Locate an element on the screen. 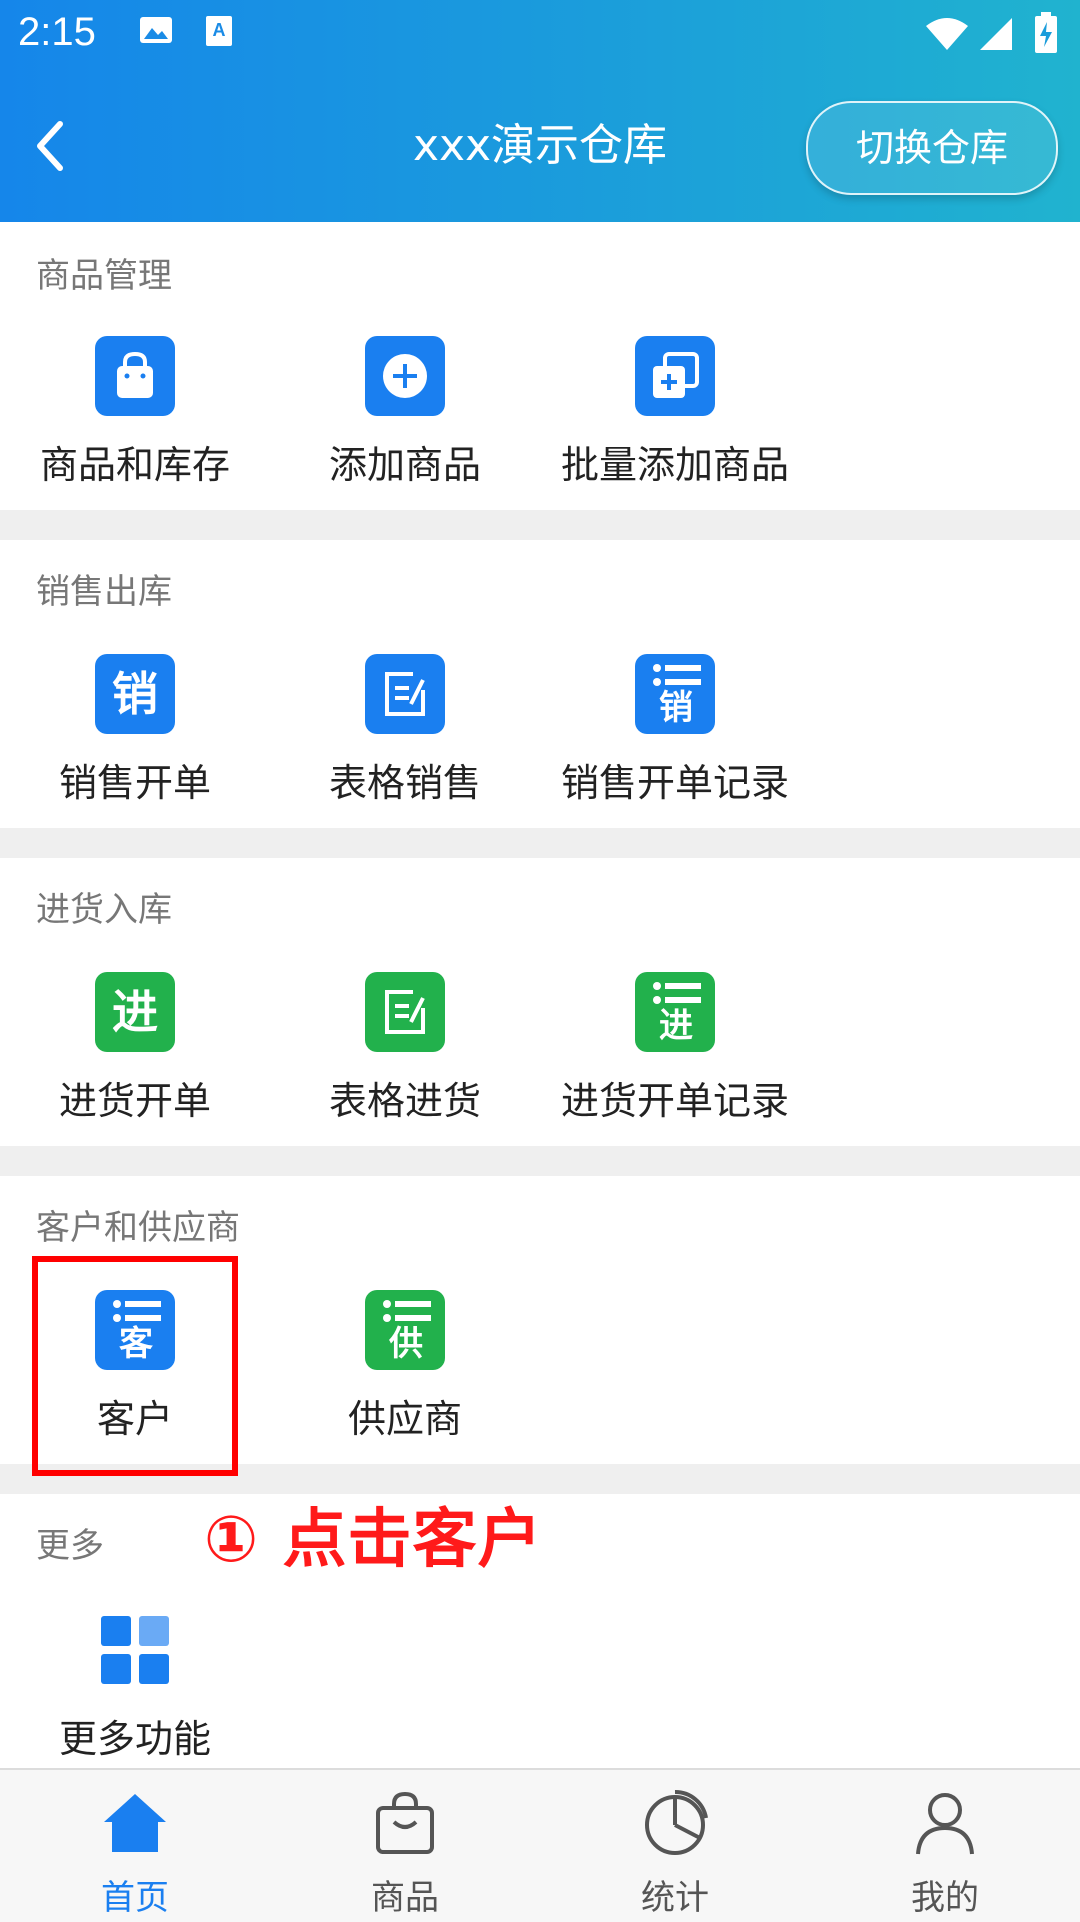  user-icon is located at coordinates (945, 1824).